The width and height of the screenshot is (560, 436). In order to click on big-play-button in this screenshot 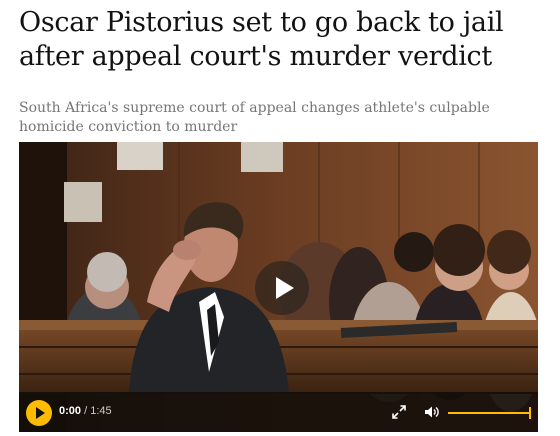, I will do `click(282, 288)`.